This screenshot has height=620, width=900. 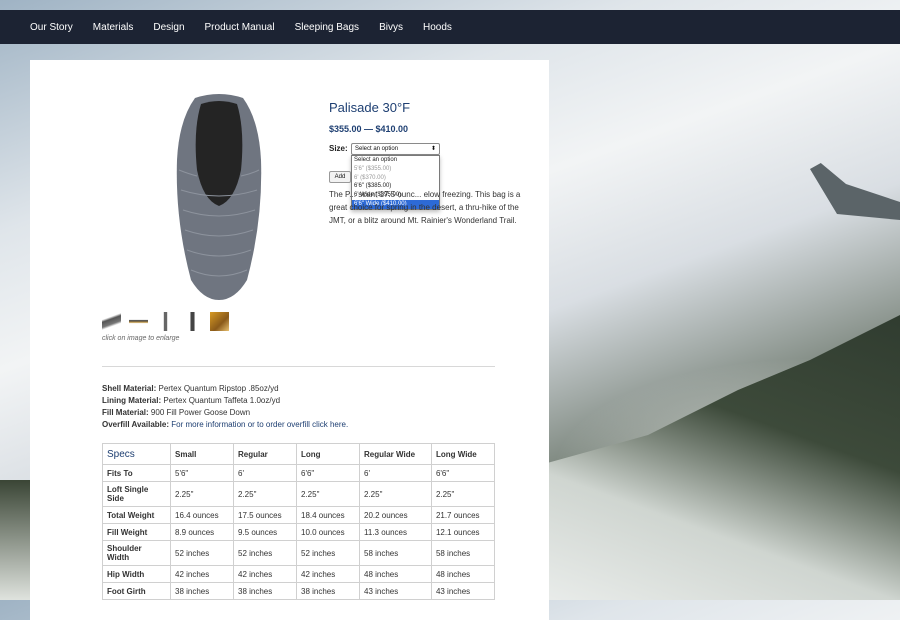 What do you see at coordinates (855, 191) in the screenshot?
I see `background-peak` at bounding box center [855, 191].